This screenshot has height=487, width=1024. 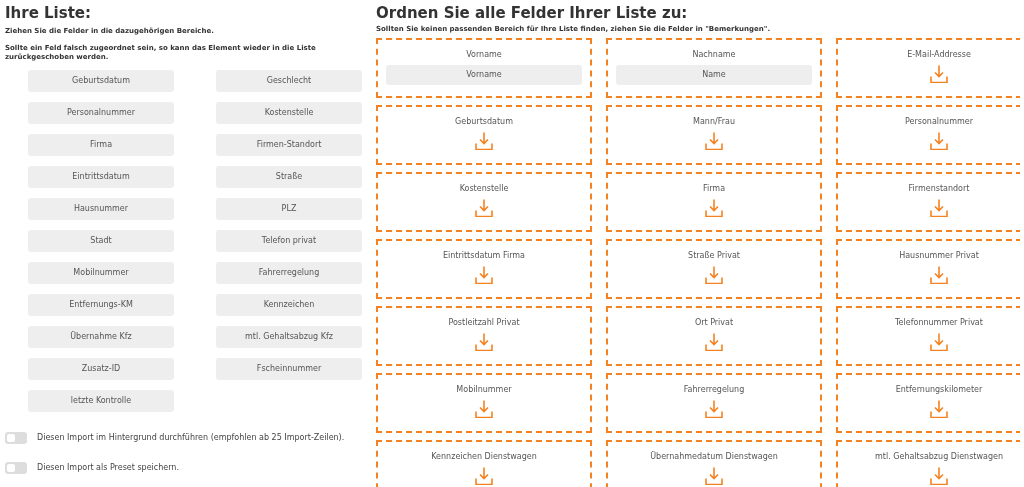 I want to click on drop-zone: Nachname Name, so click(x=714, y=68).